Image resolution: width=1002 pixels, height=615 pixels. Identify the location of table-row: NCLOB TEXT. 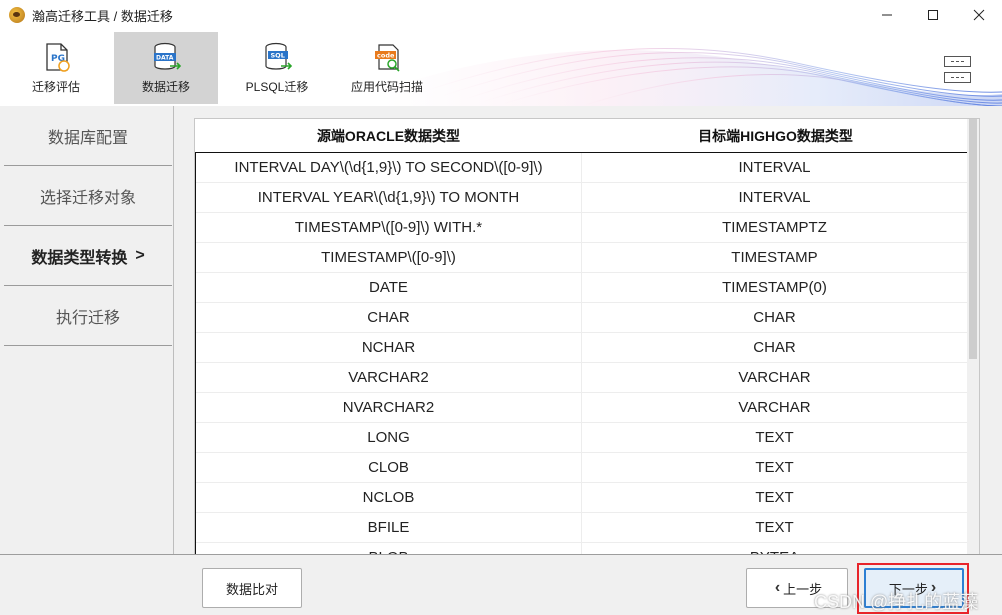
(581, 498).